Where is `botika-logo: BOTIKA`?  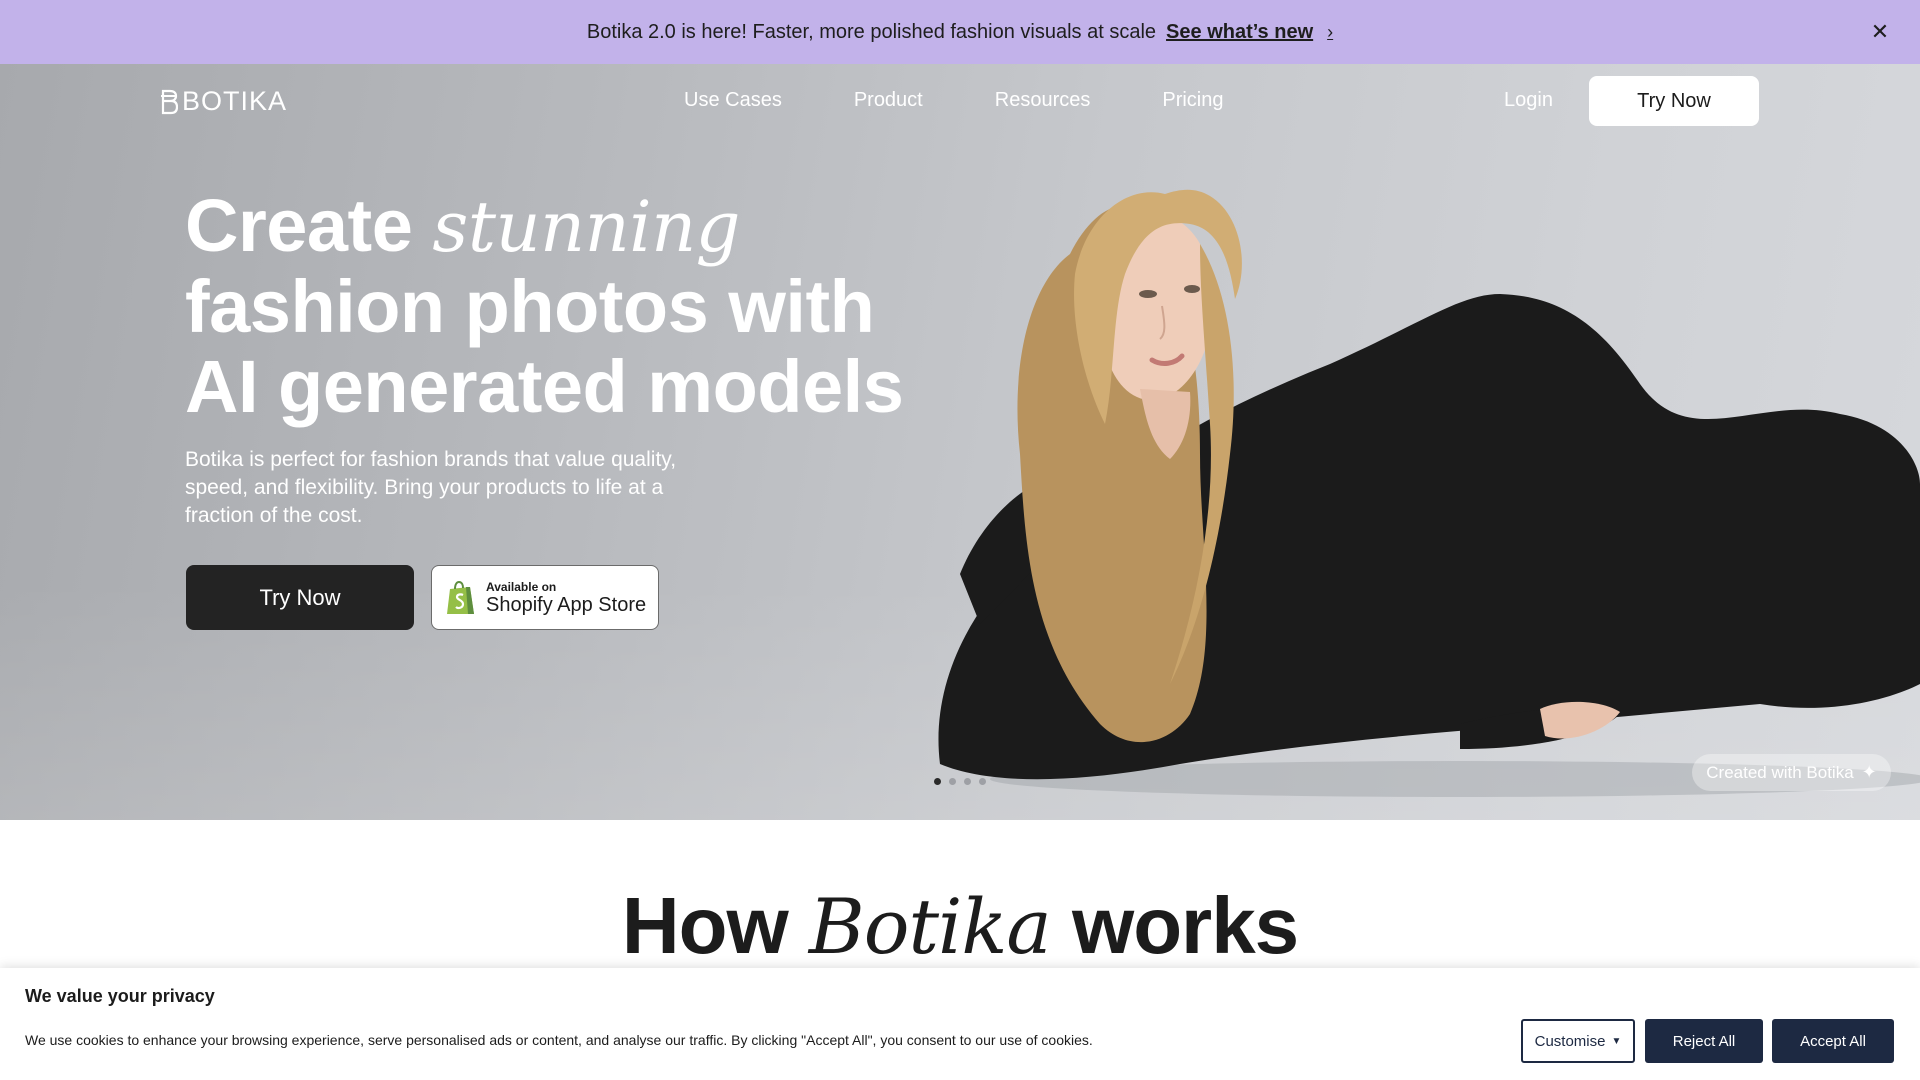
botika-logo: BOTIKA is located at coordinates (223, 101).